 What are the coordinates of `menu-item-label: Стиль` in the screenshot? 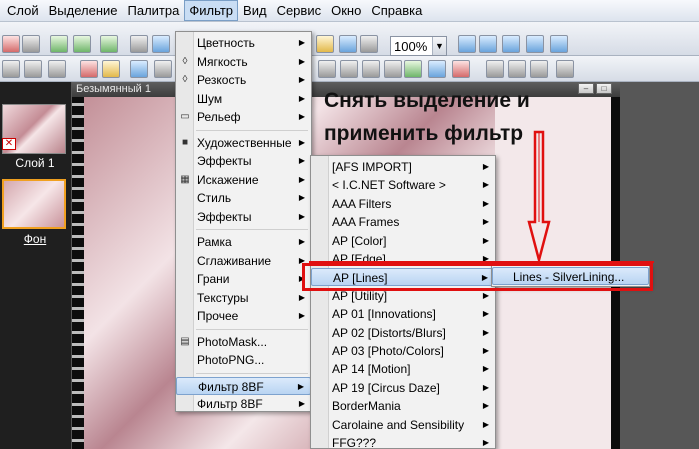 It's located at (214, 198).